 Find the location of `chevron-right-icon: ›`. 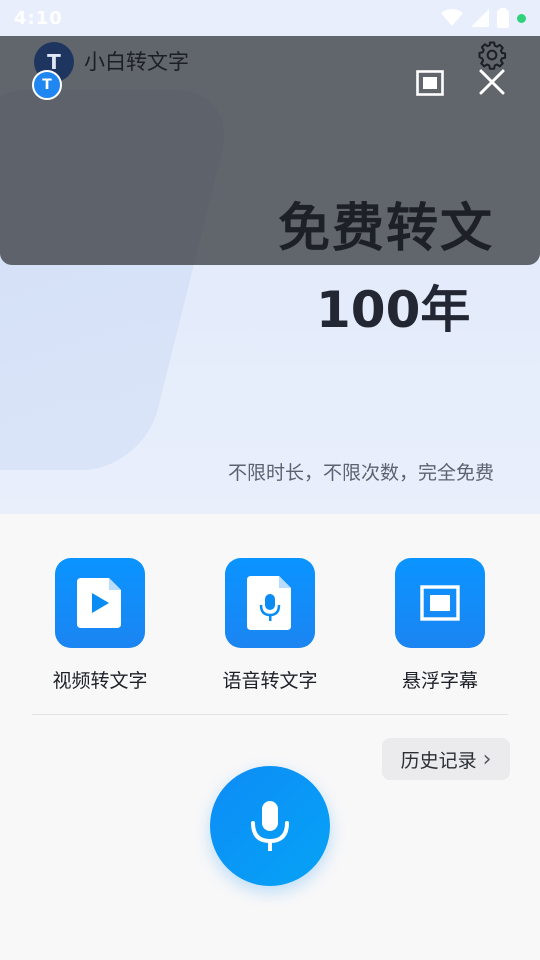

chevron-right-icon: › is located at coordinates (487, 759).